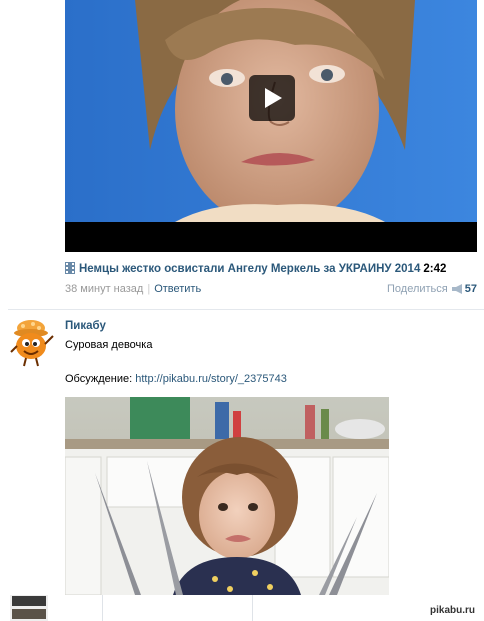  I want to click on play-button, so click(272, 98).